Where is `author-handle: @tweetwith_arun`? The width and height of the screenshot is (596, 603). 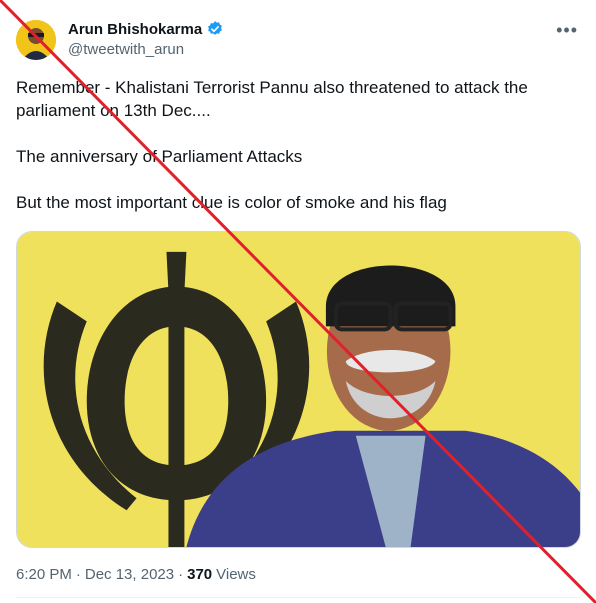 author-handle: @tweetwith_arun is located at coordinates (126, 49).